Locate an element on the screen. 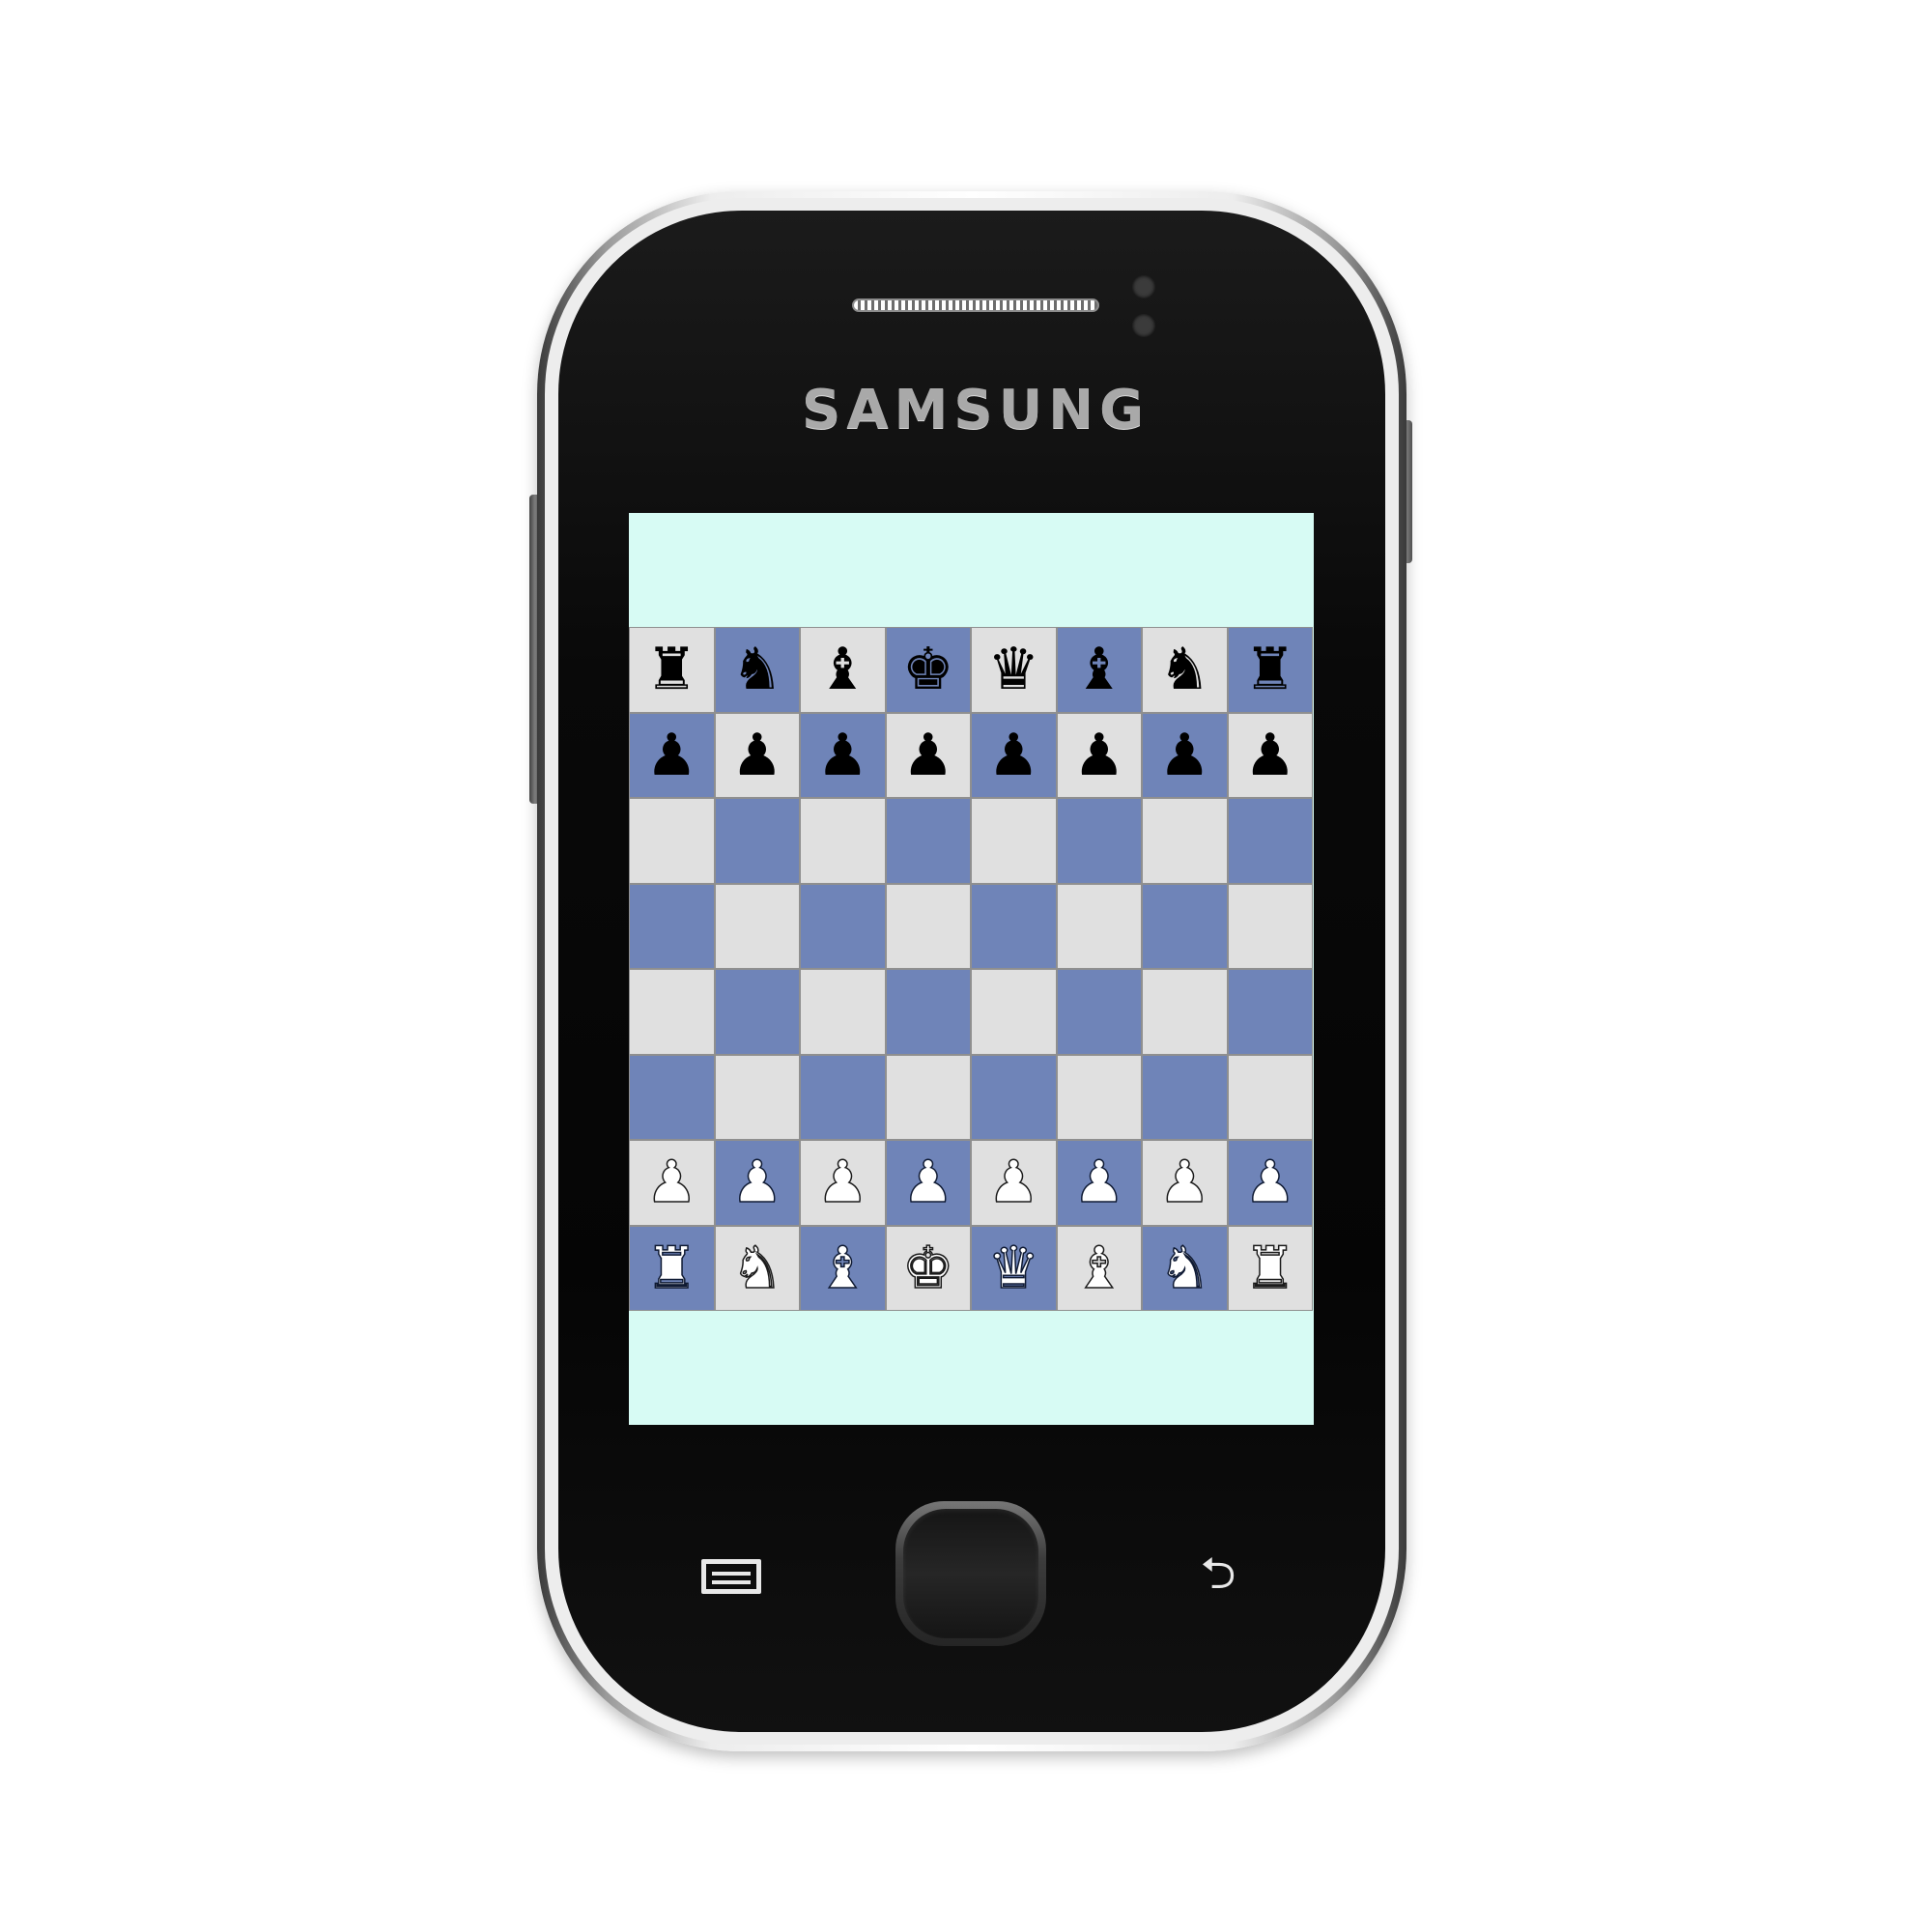 The height and width of the screenshot is (1932, 1932). proximity-sensor is located at coordinates (1143, 325).